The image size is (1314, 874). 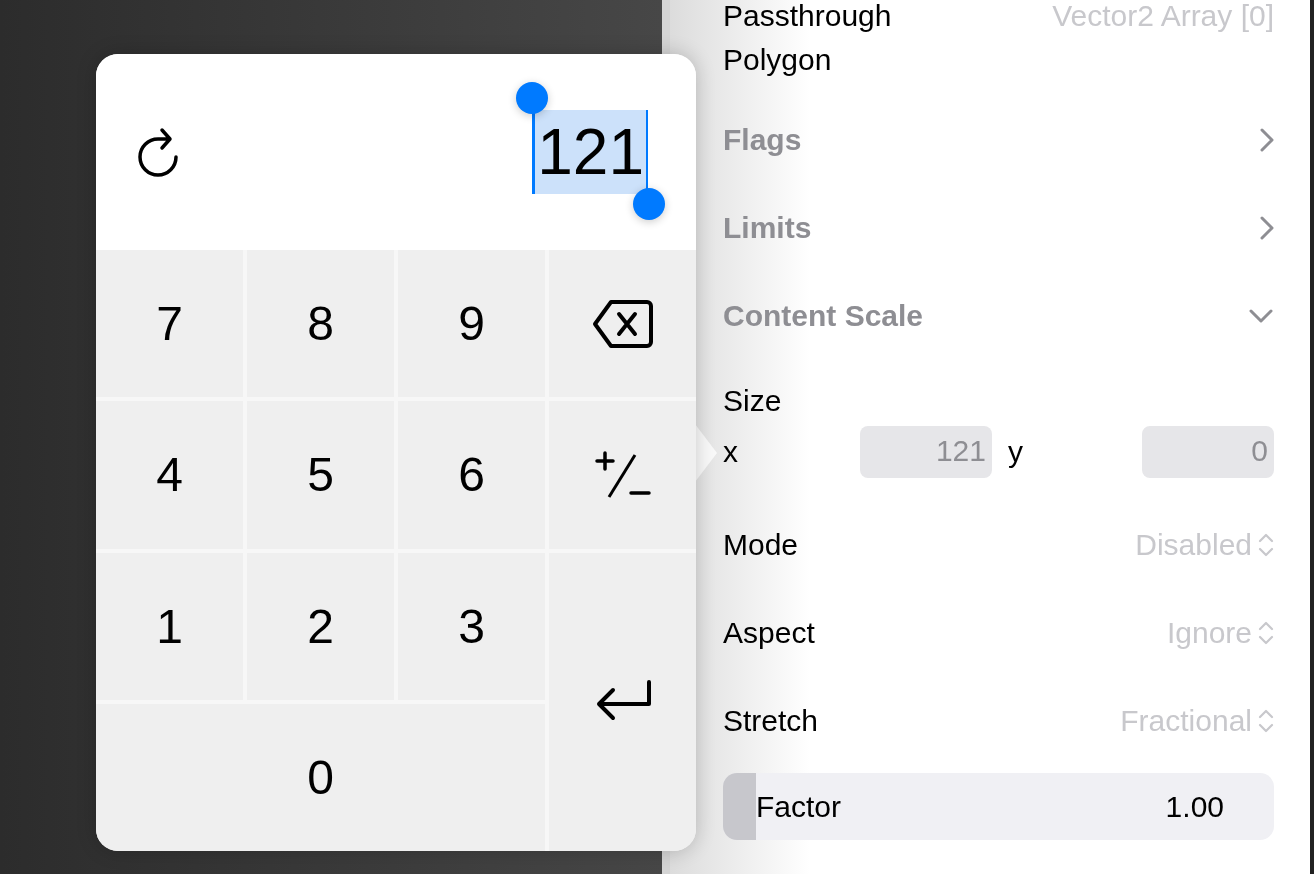 I want to click on digit-key: 4, so click(x=169, y=475).